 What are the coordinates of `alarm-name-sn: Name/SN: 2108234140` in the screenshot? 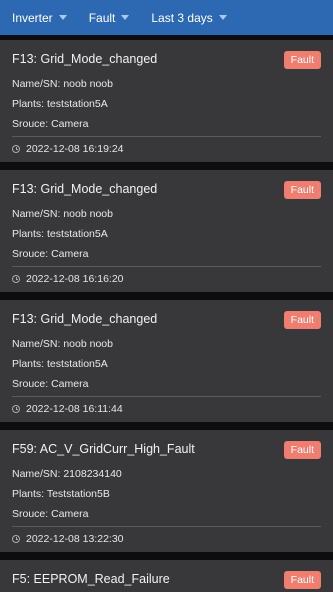 It's located at (67, 474).